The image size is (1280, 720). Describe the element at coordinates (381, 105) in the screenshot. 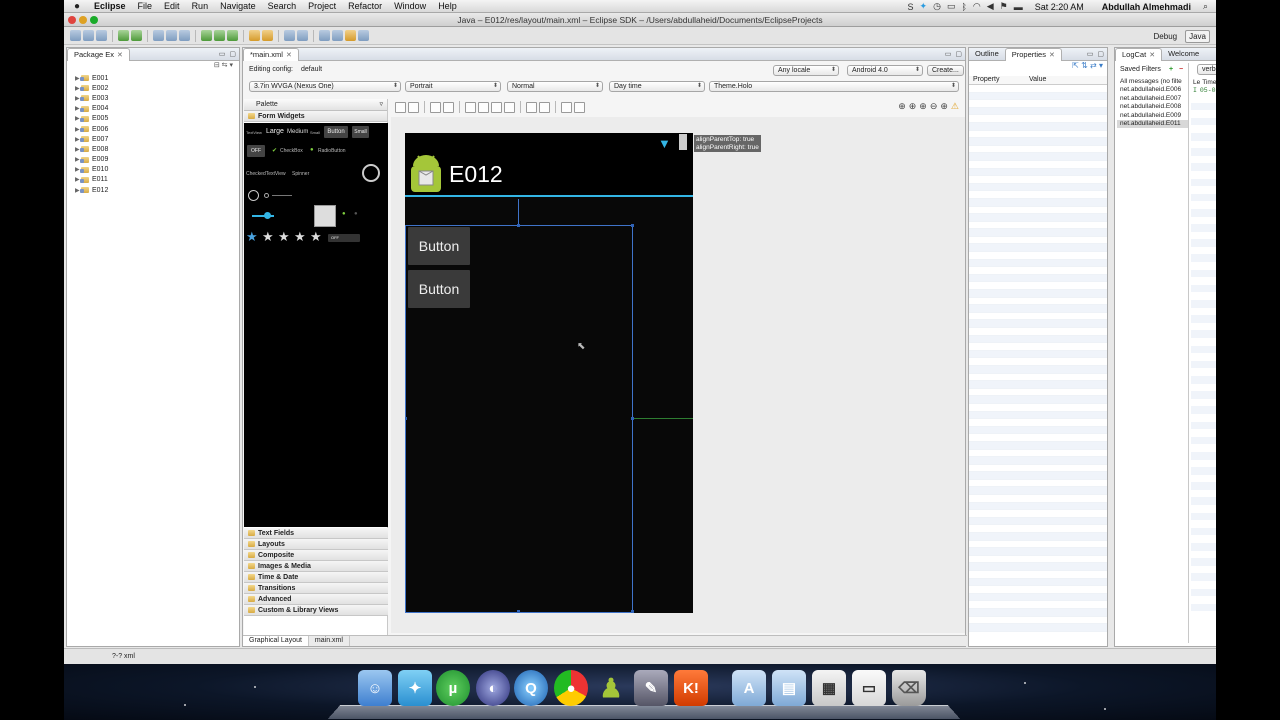

I see `palette-menu-icon: ▿` at that location.